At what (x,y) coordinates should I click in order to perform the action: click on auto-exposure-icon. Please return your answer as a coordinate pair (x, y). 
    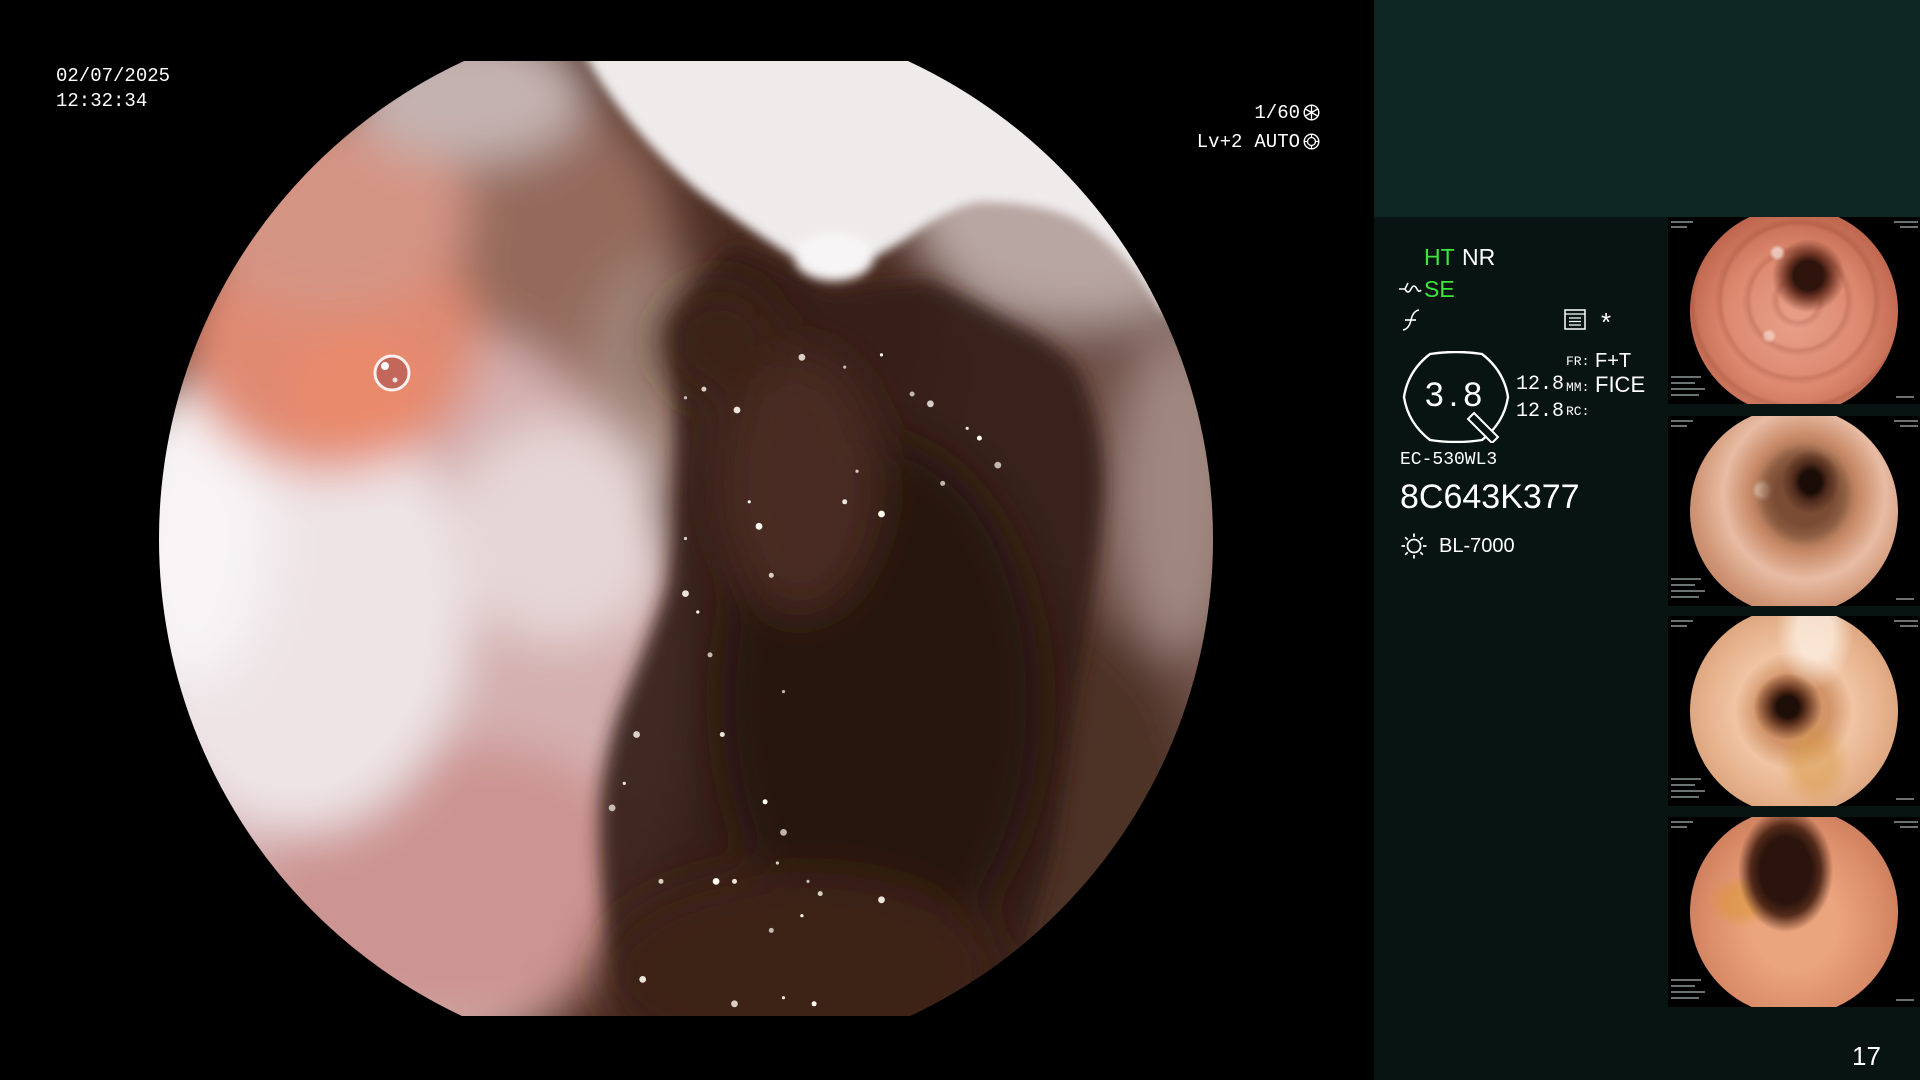
    Looking at the image, I should click on (1311, 141).